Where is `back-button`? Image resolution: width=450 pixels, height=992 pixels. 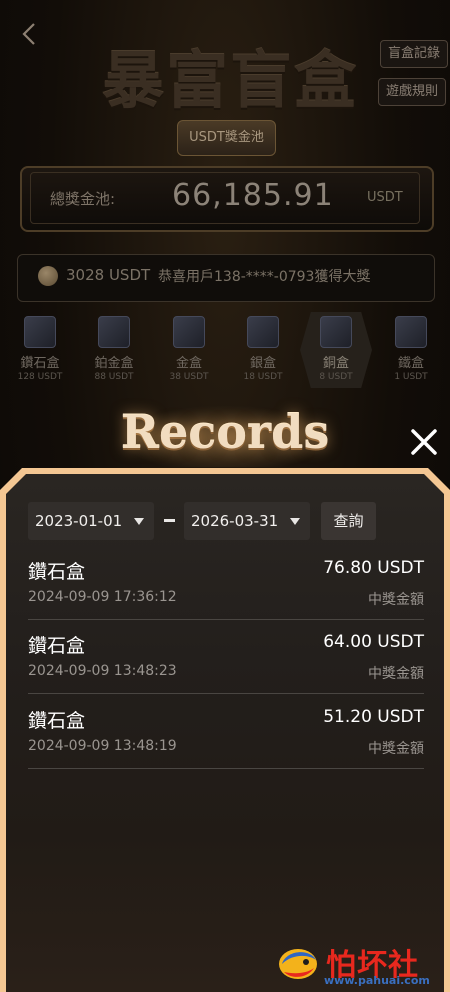 back-button is located at coordinates (32, 36).